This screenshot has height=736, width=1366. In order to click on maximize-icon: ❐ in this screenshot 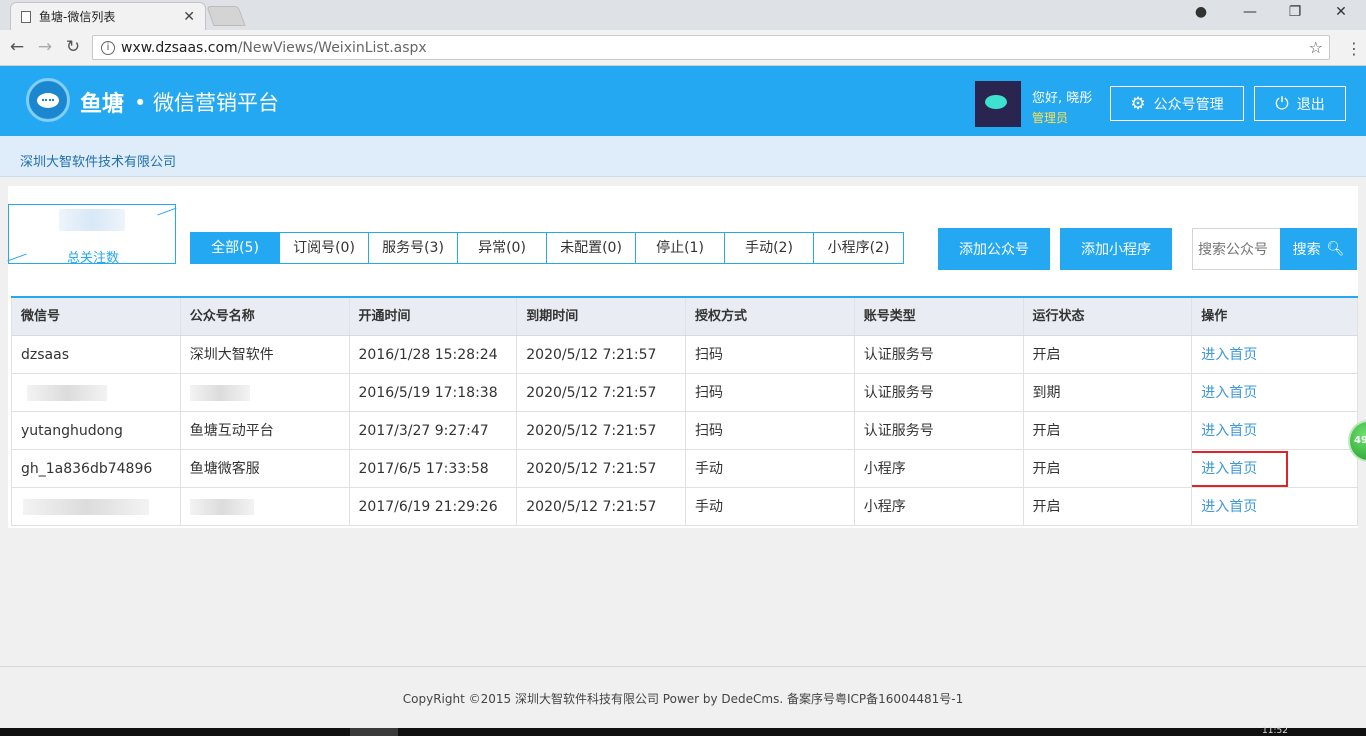, I will do `click(1295, 12)`.